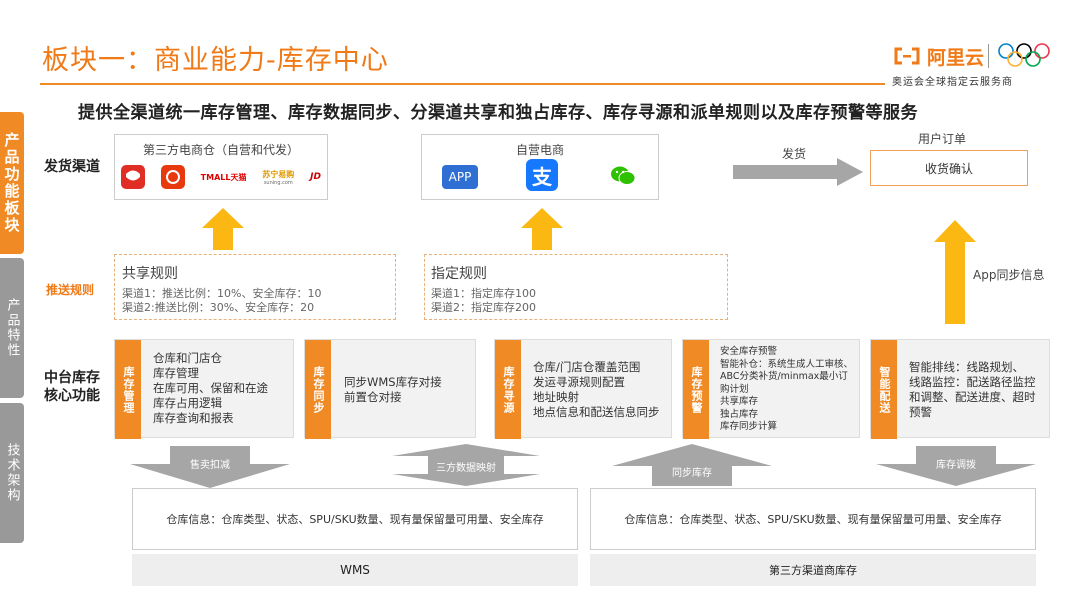 This screenshot has width=1080, height=608. What do you see at coordinates (172, 177) in the screenshot?
I see `vip-logo-icon` at bounding box center [172, 177].